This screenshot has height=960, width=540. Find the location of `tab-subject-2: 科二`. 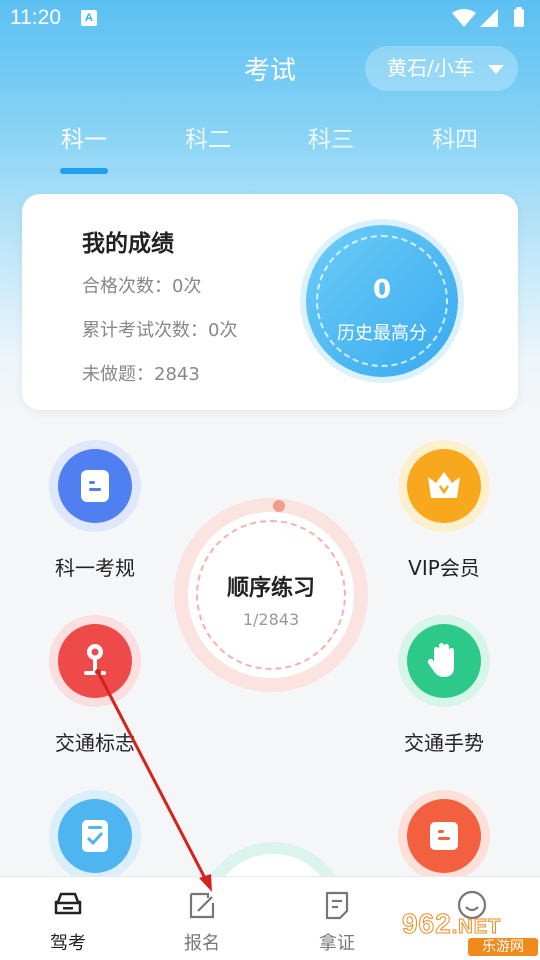

tab-subject-2: 科二 is located at coordinates (208, 137).